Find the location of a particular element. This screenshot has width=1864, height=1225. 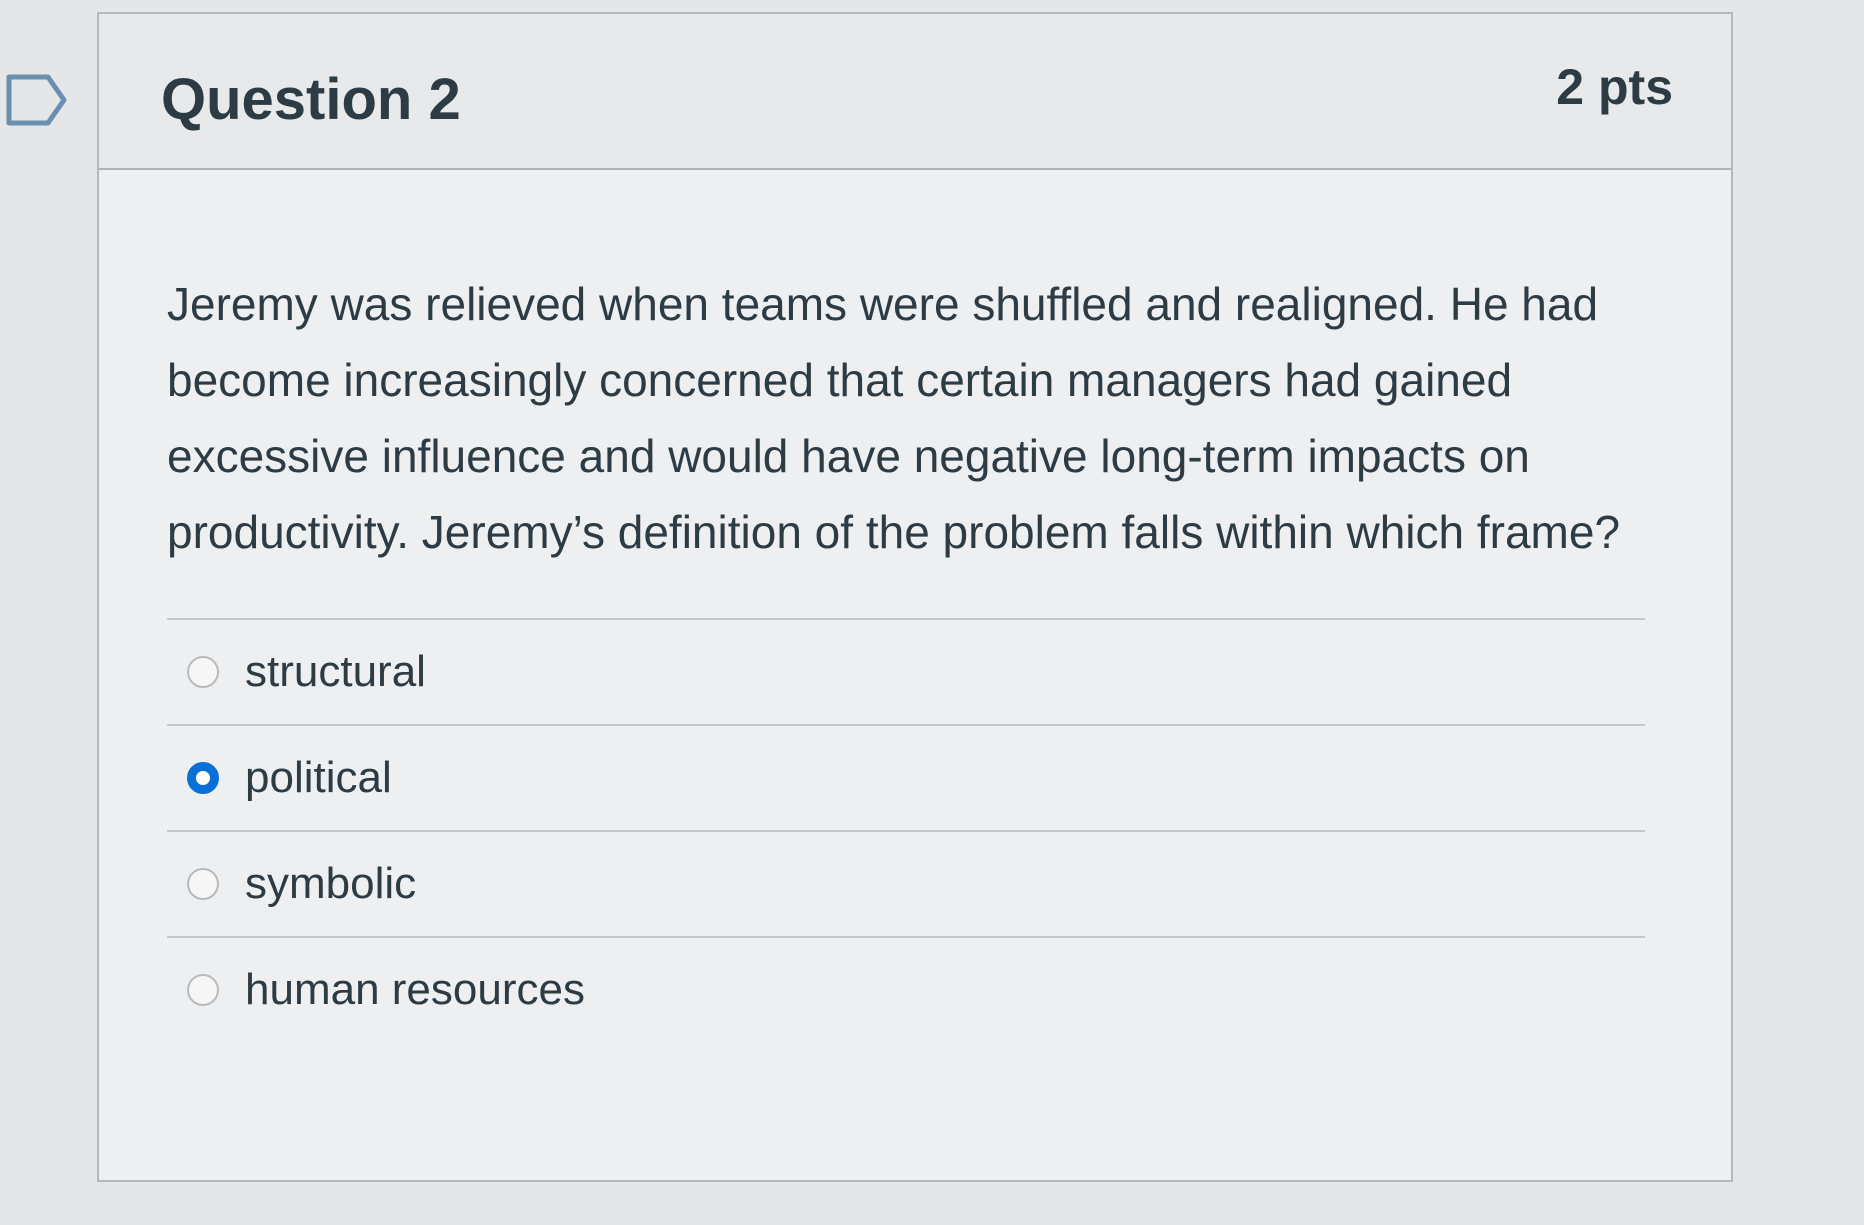

radio-button-selected is located at coordinates (203, 778).